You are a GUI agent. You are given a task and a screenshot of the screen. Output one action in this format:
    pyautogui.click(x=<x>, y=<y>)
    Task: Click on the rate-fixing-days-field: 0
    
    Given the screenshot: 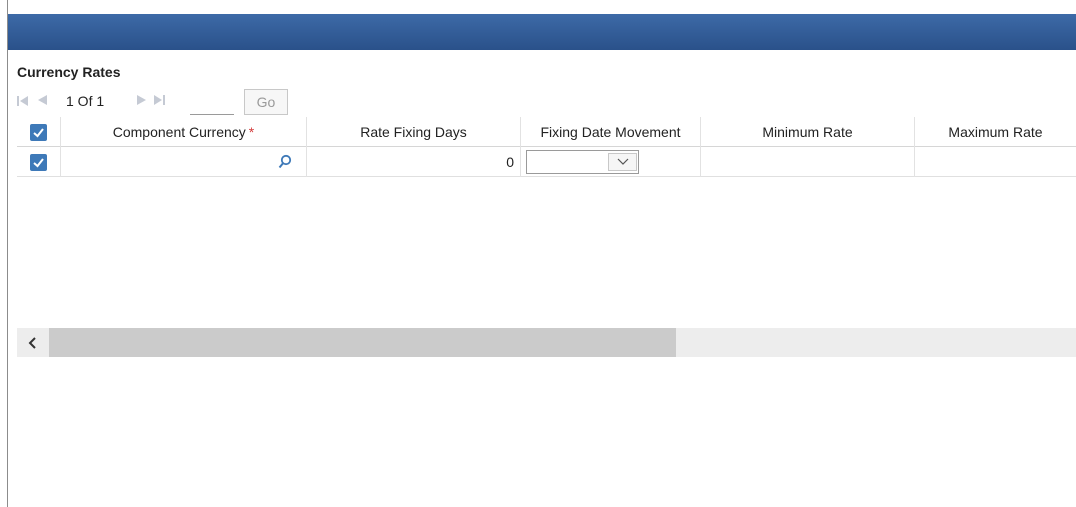 What is the action you would take?
    pyautogui.click(x=414, y=162)
    